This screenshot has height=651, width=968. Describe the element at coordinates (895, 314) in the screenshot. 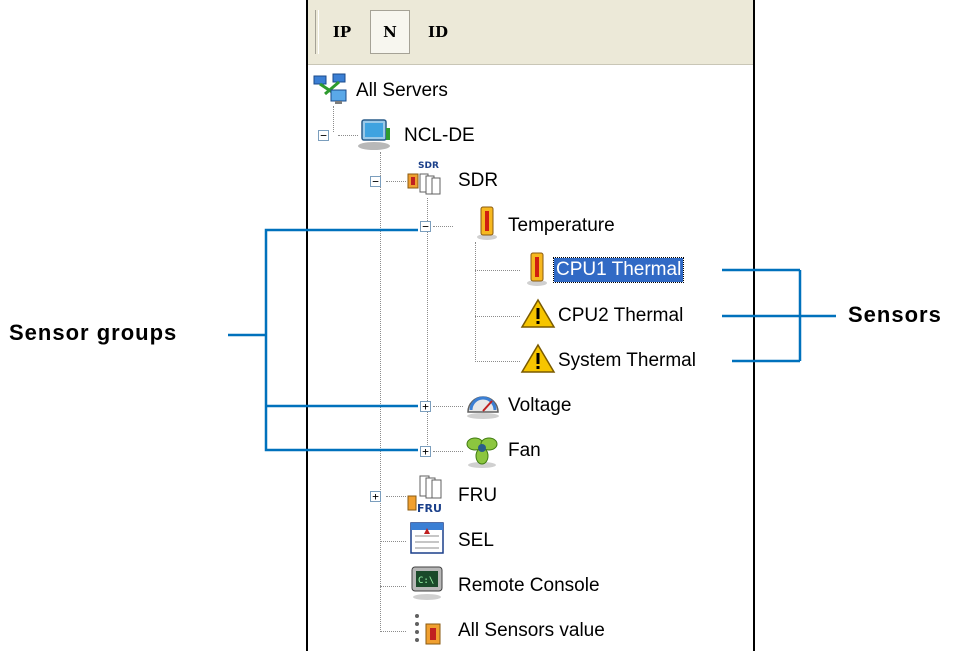

I see `callout-sensors: Sensors` at that location.